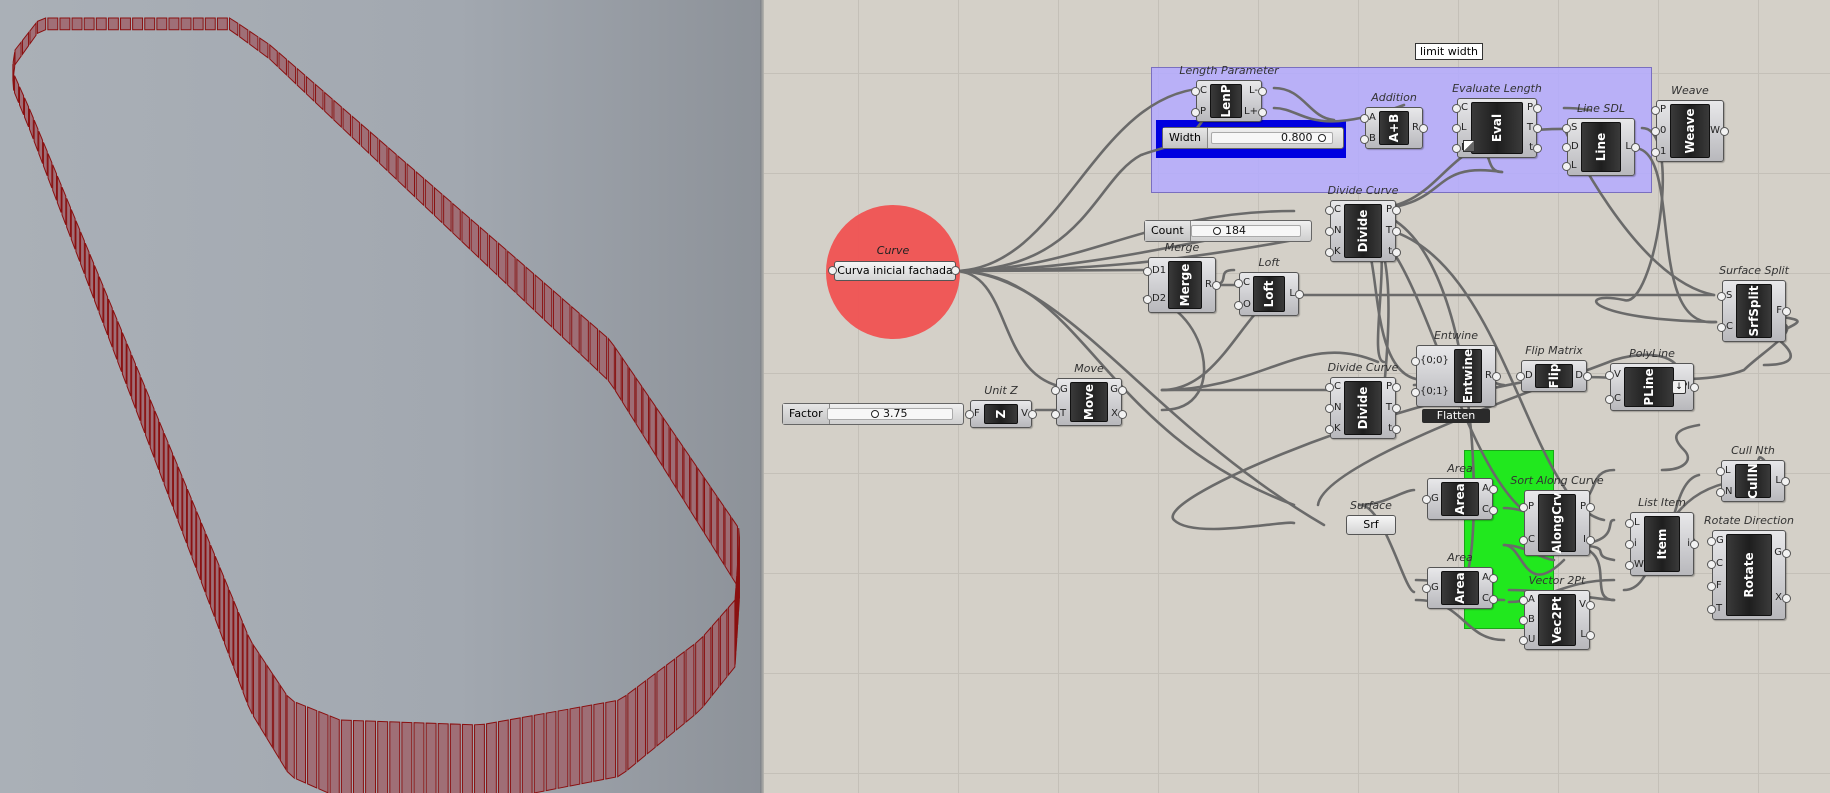  What do you see at coordinates (1497, 120) in the screenshot?
I see `evaluate-length-component: Evaluate LengthEvalCLNPTt` at bounding box center [1497, 120].